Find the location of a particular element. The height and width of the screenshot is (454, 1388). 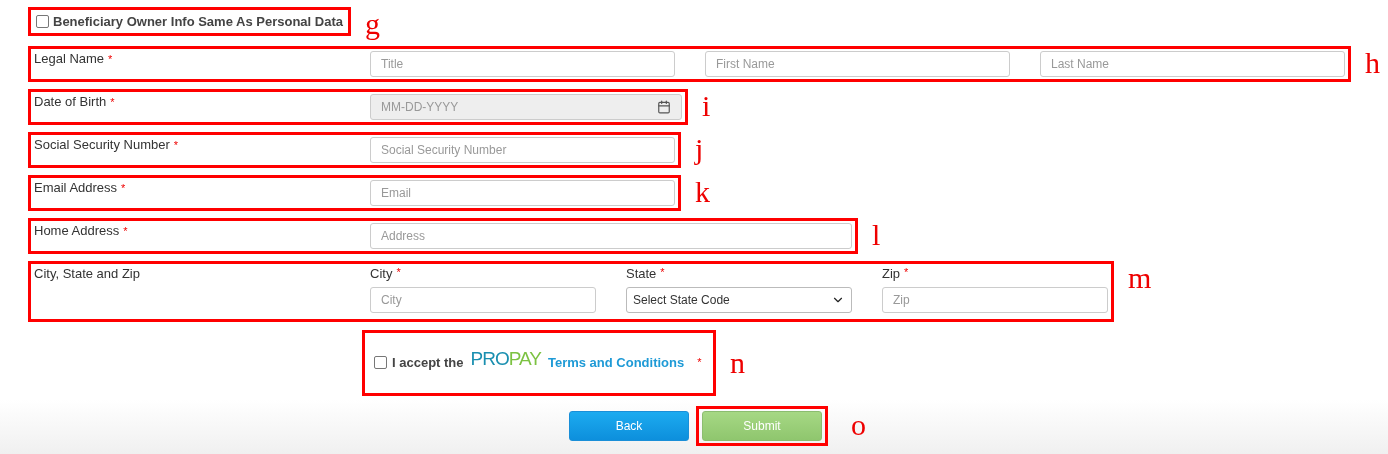

callout-letter: l is located at coordinates (876, 235).